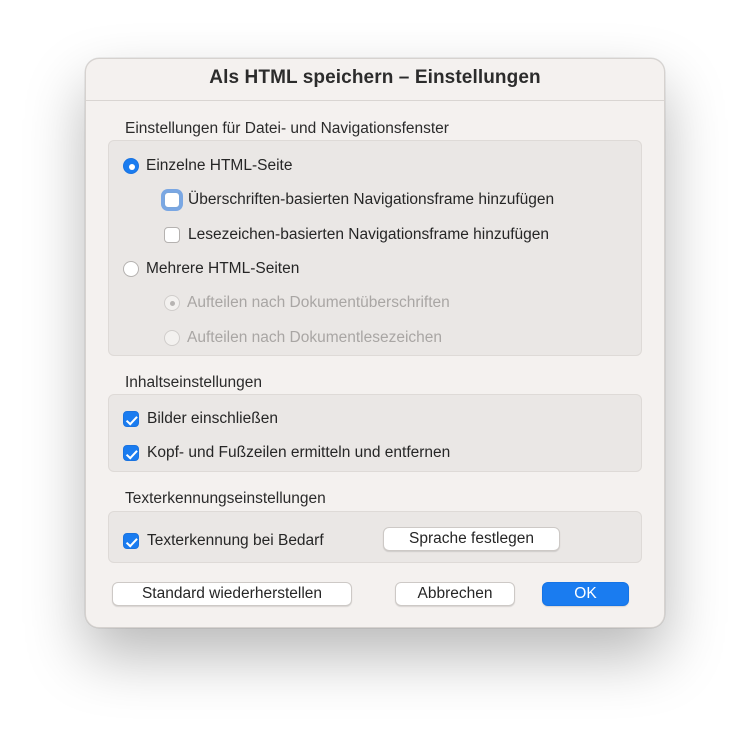 Image resolution: width=750 pixels, height=741 pixels. Describe the element at coordinates (131, 269) in the screenshot. I see `multi-page-radio` at that location.